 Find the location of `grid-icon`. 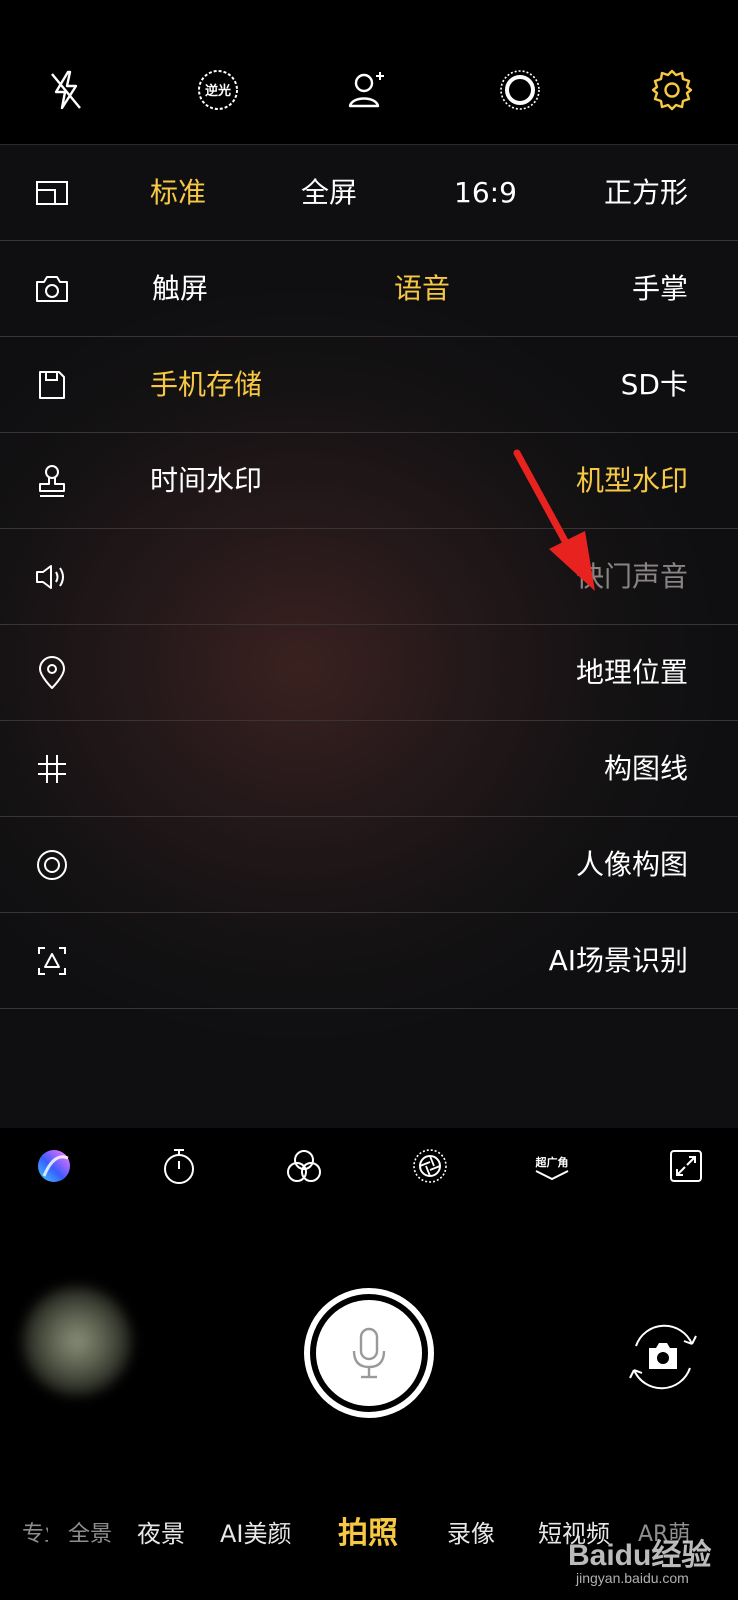

grid-icon is located at coordinates (52, 769).